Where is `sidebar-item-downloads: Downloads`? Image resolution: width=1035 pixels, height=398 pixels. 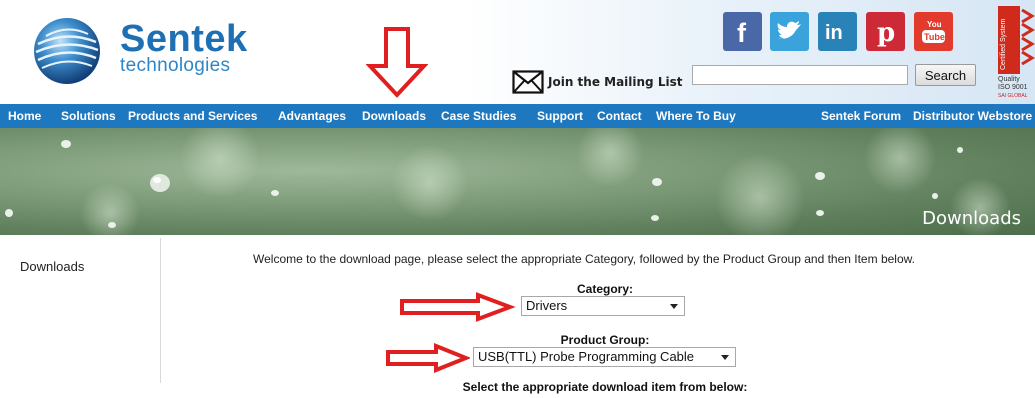
sidebar-item-downloads: Downloads is located at coordinates (52, 266).